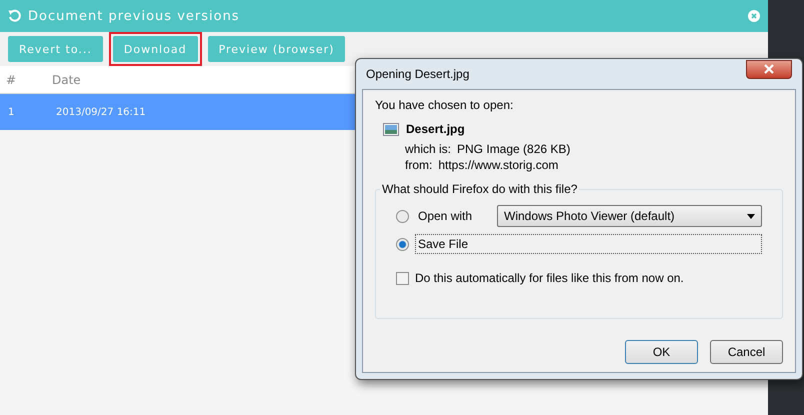 This screenshot has width=804, height=415. What do you see at coordinates (435, 129) in the screenshot?
I see `file-name: Desert.jpg` at bounding box center [435, 129].